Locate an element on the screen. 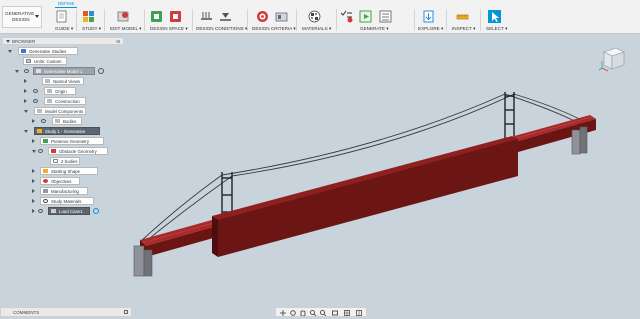  tree-label: Load Case1 is located at coordinates (71, 211).